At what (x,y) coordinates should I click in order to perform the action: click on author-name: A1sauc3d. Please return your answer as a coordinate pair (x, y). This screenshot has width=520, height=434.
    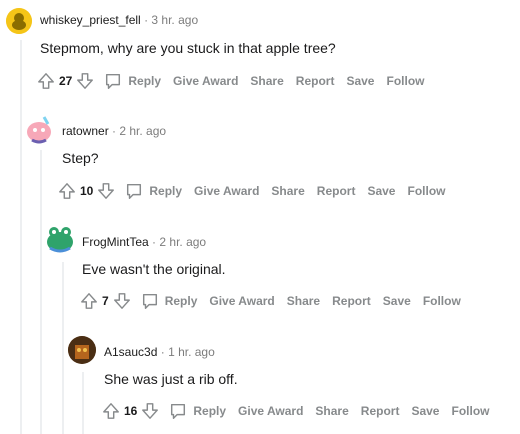
    Looking at the image, I should click on (130, 352).